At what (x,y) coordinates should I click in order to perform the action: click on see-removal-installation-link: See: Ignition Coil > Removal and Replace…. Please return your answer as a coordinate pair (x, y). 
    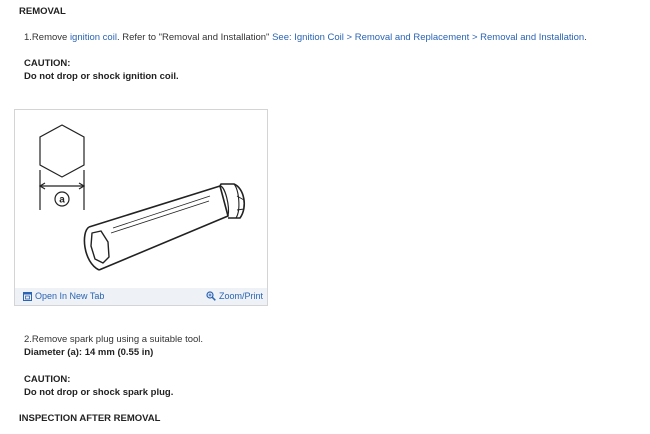
    Looking at the image, I should click on (428, 37).